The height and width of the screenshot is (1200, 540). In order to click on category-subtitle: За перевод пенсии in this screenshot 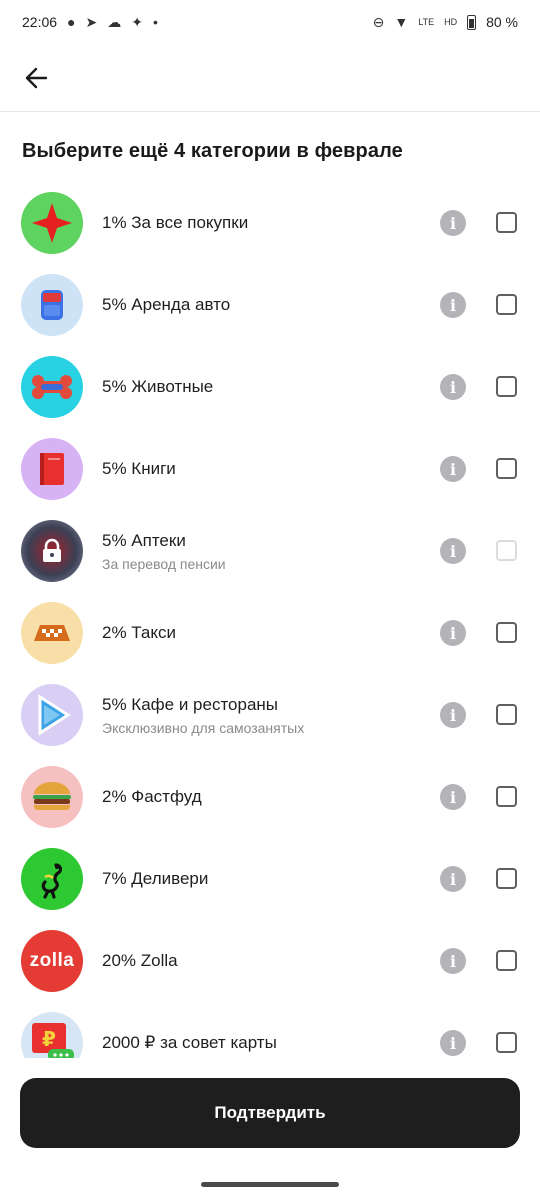, I will do `click(164, 563)`.